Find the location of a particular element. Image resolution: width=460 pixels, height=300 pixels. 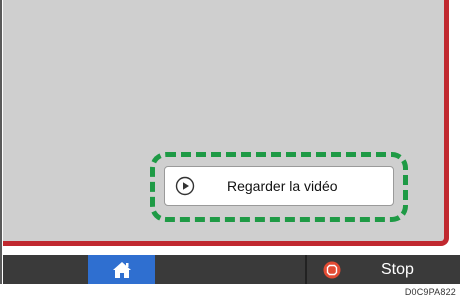

stop-icon is located at coordinates (332, 269).